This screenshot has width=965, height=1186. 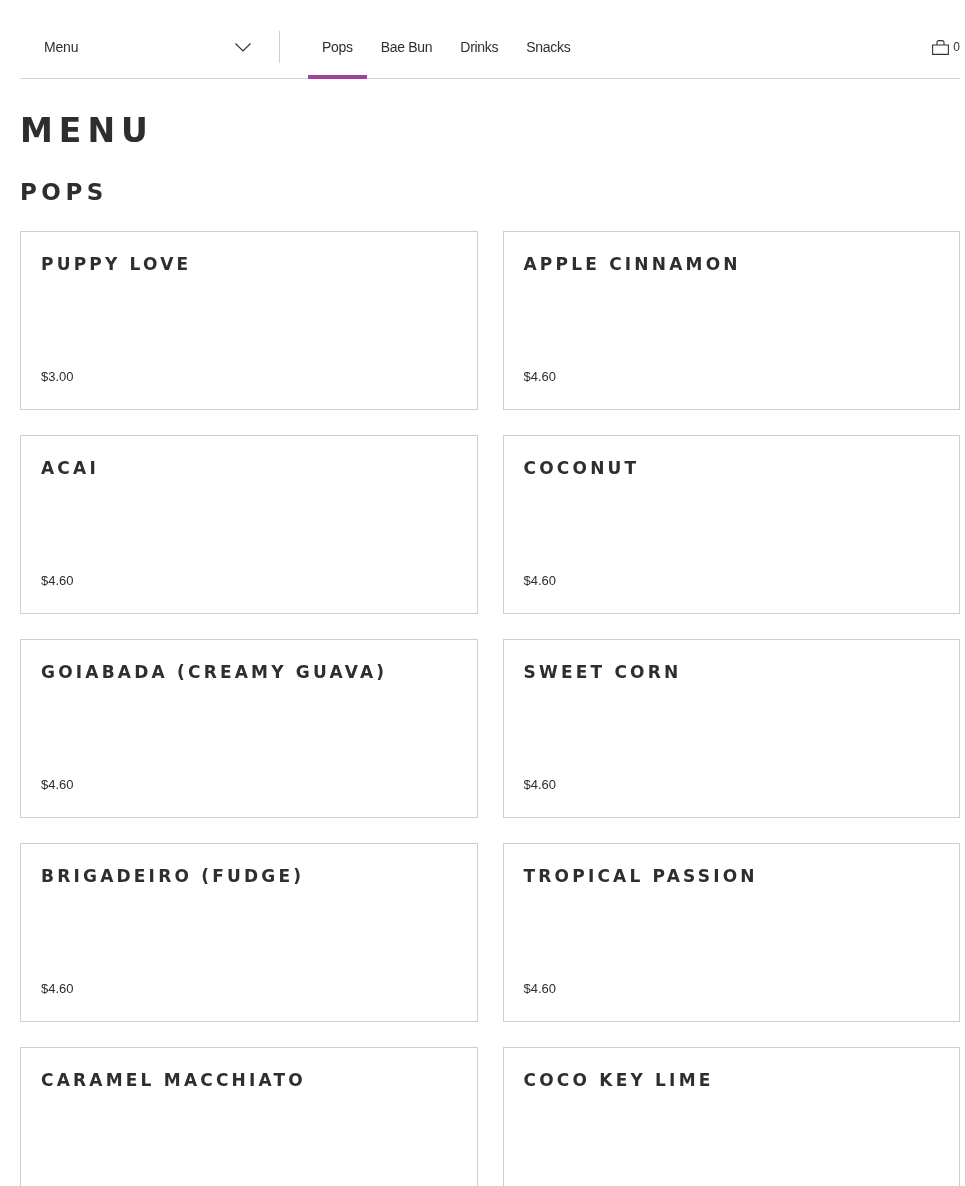 What do you see at coordinates (249, 524) in the screenshot?
I see `menu-item-card: ACAI $4.60` at bounding box center [249, 524].